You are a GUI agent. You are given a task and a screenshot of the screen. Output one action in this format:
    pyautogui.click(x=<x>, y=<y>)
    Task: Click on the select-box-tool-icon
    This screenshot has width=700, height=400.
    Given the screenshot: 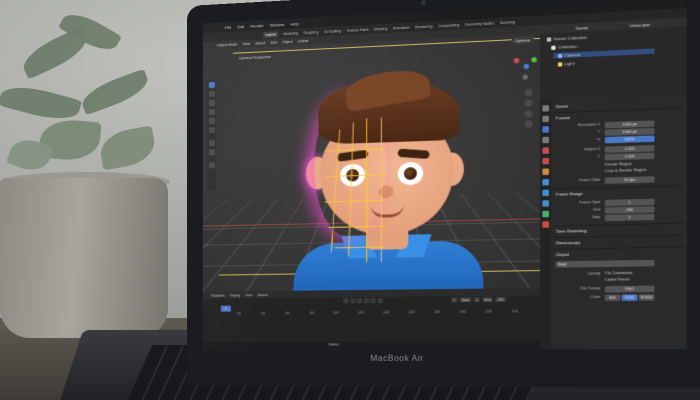 What is the action you would take?
    pyautogui.click(x=211, y=85)
    